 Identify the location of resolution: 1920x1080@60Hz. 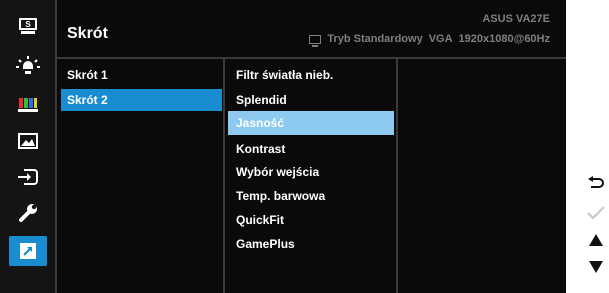
(504, 39).